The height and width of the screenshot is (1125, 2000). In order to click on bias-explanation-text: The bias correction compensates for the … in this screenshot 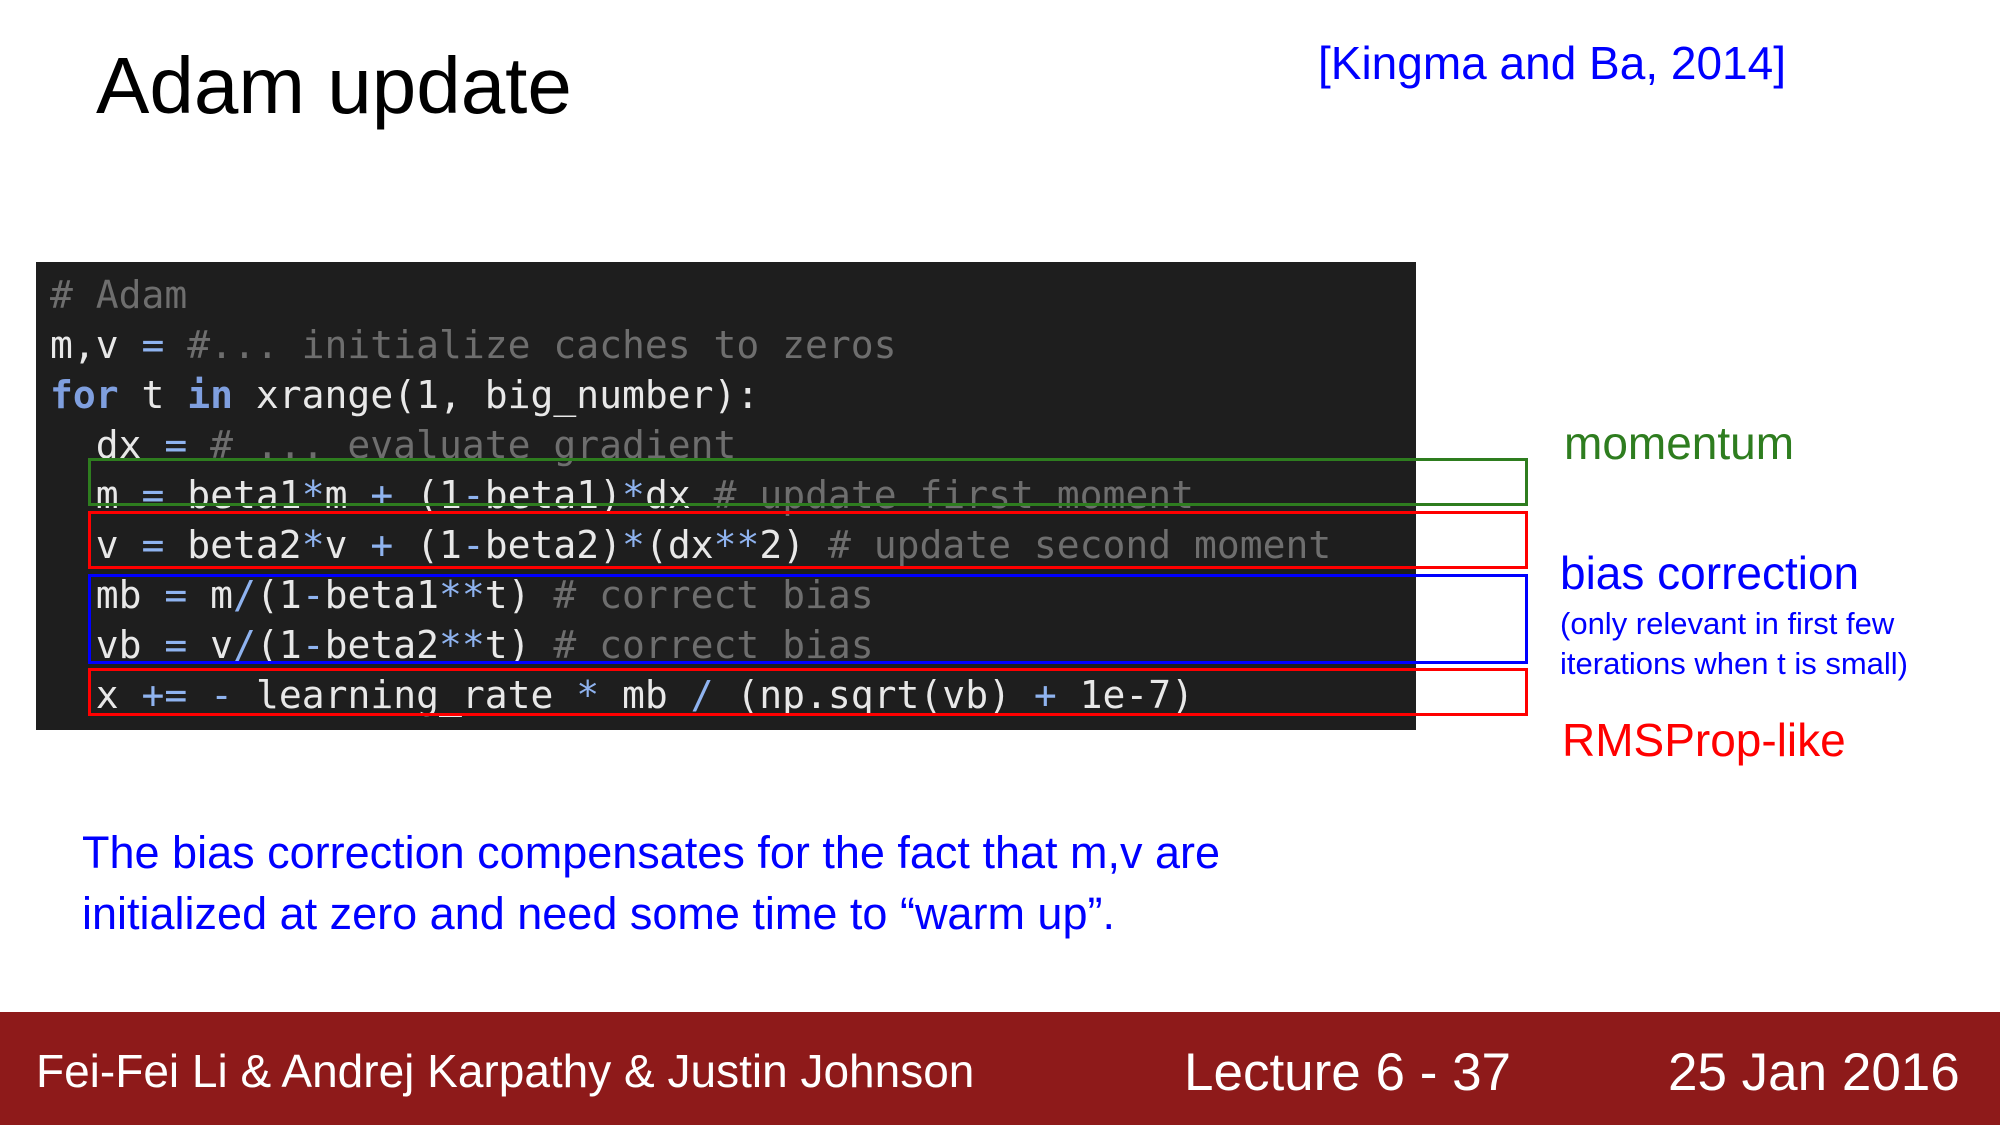, I will do `click(782, 883)`.